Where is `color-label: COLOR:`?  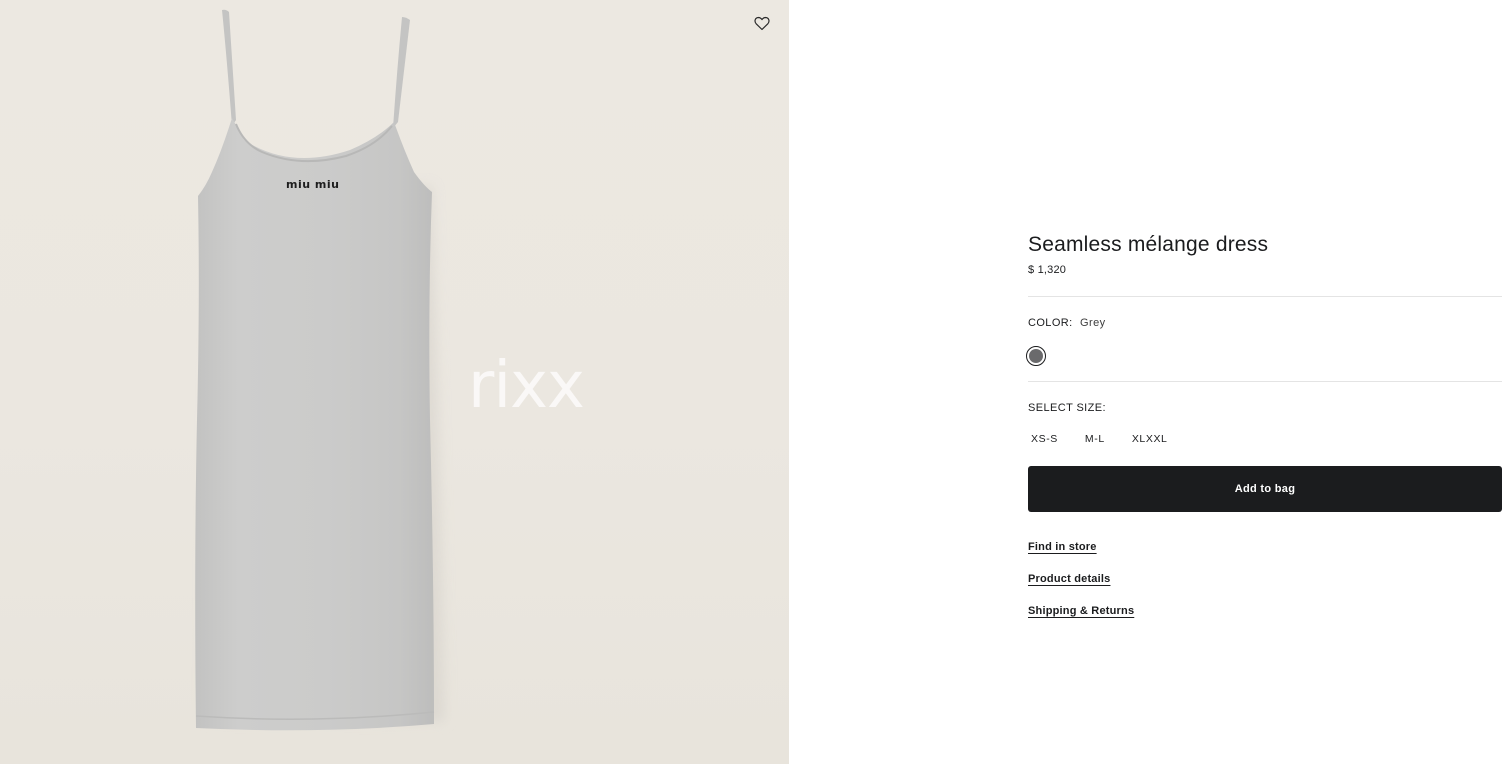
color-label: COLOR: is located at coordinates (1050, 323).